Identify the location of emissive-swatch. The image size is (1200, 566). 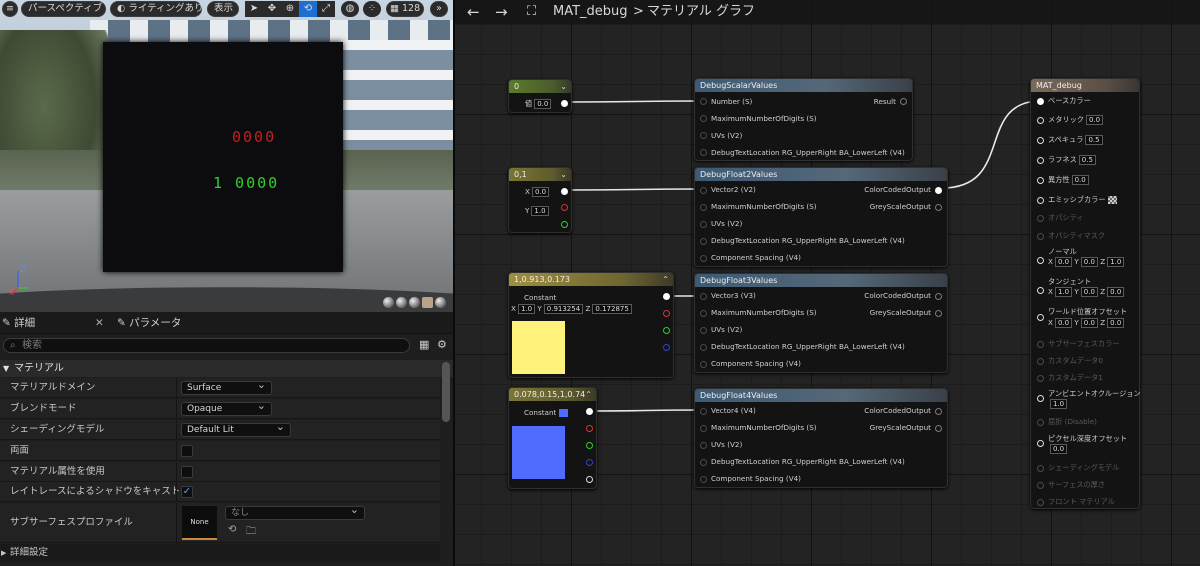
(1112, 200).